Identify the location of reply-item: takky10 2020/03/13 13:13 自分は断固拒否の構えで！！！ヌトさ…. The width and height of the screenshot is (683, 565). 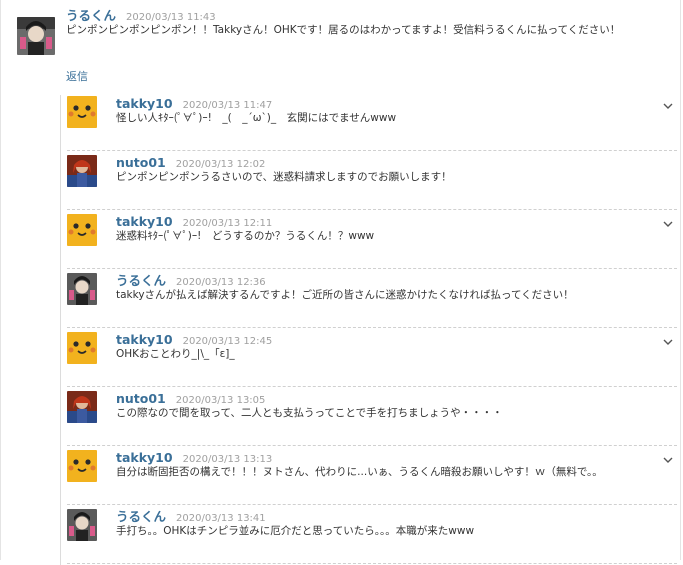
(372, 476).